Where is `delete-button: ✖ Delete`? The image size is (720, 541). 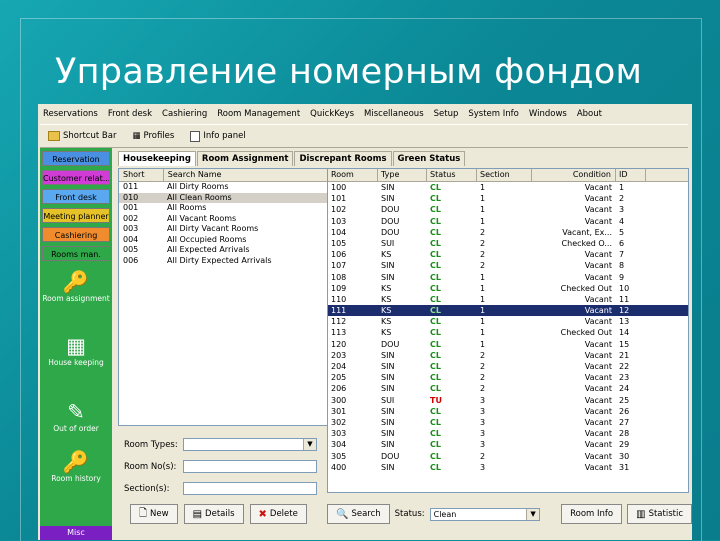 delete-button: ✖ Delete is located at coordinates (278, 514).